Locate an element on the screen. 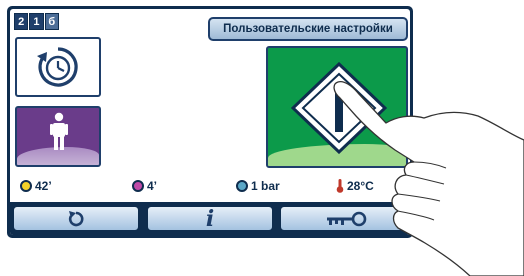 The height and width of the screenshot is (276, 524). info-icon: i is located at coordinates (210, 218).